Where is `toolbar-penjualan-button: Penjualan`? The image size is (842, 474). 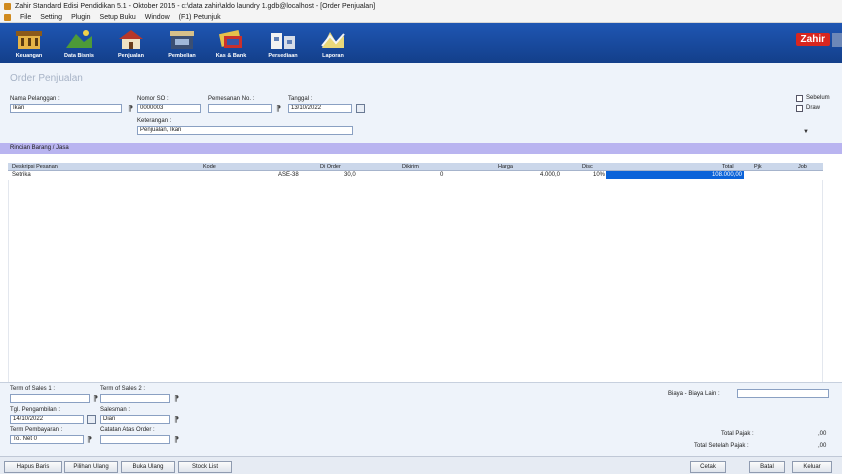
toolbar-penjualan-button: Penjualan is located at coordinates (131, 43).